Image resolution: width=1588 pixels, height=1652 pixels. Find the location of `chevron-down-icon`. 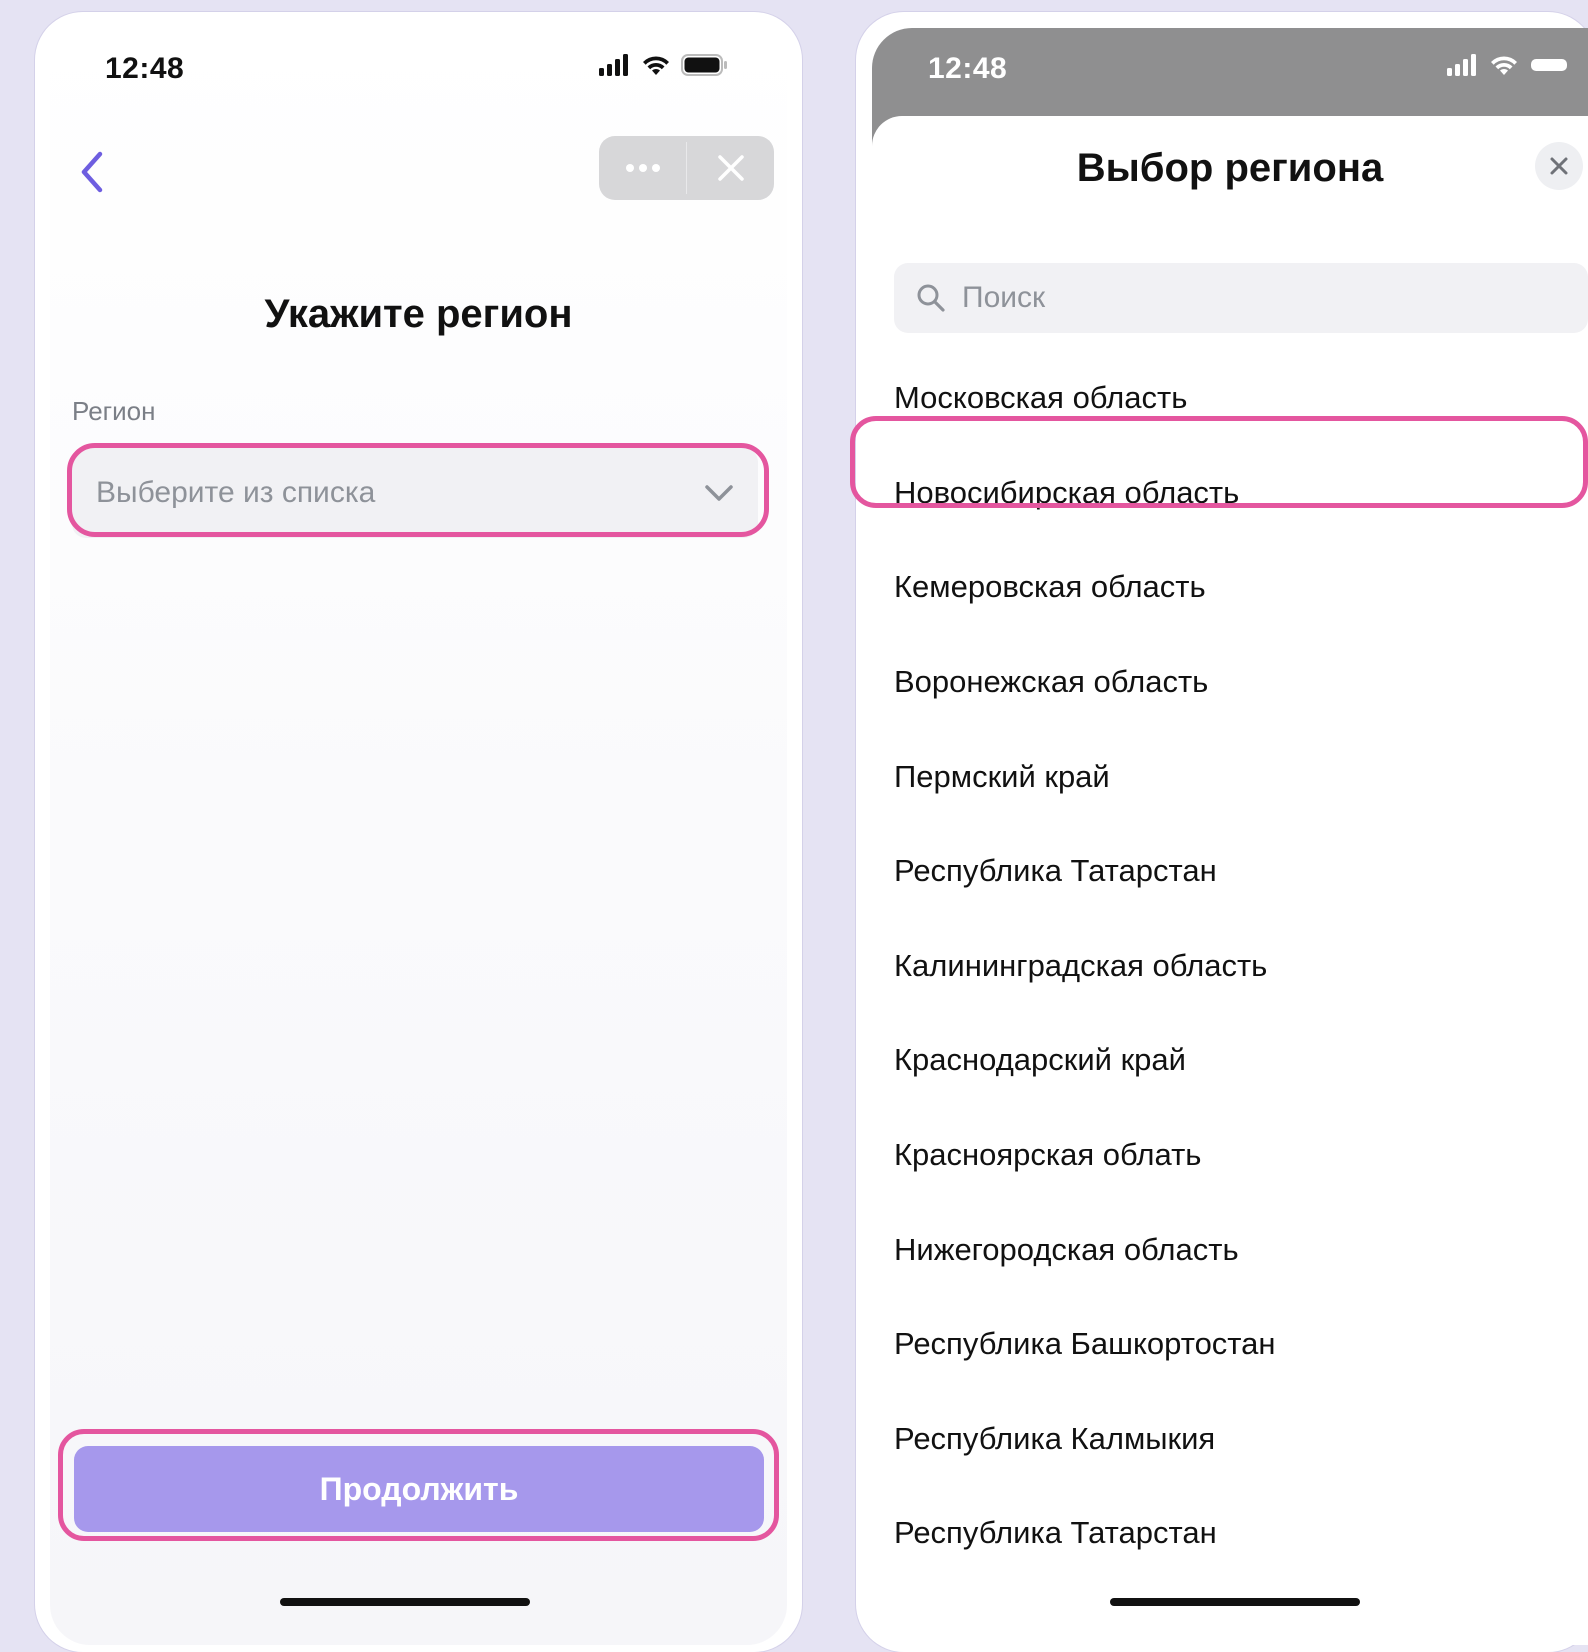

chevron-down-icon is located at coordinates (719, 493).